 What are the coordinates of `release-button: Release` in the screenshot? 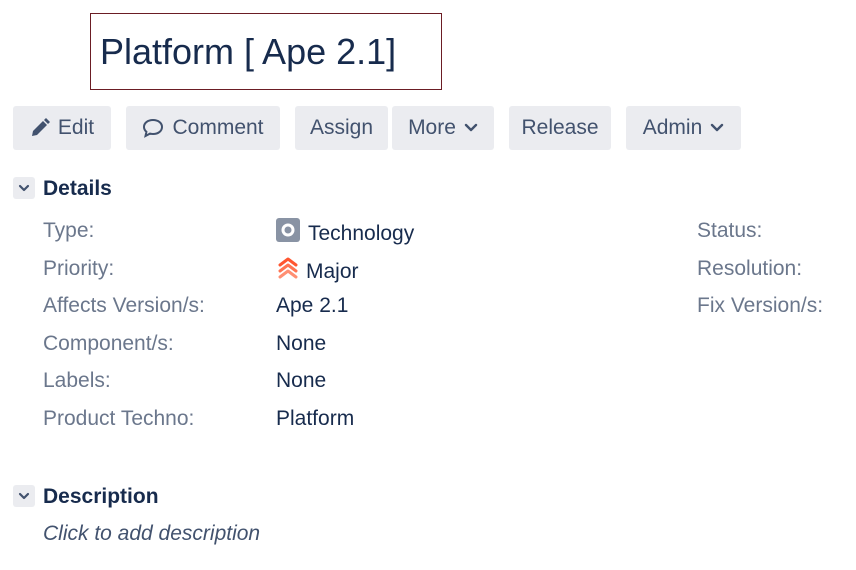 It's located at (560, 128).